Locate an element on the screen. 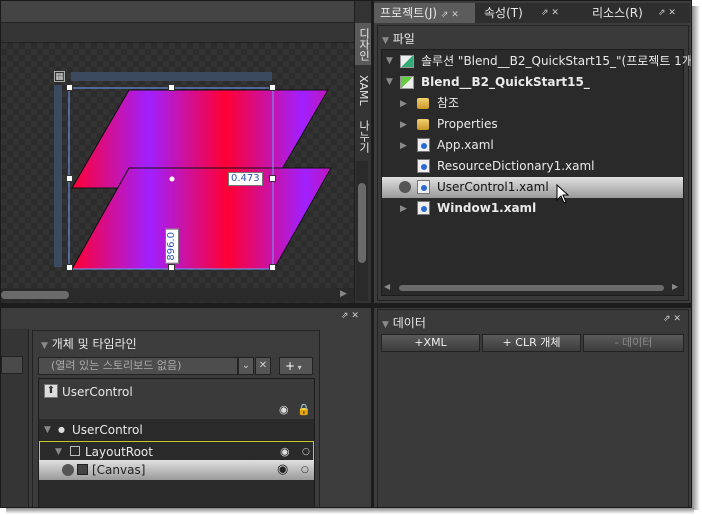  panel-tabbar: 프로젝트(J) ⇗ ✕ 속성(T) ⇗ ✕ 리소스(R) ⇗ ✕ is located at coordinates (532, 13).